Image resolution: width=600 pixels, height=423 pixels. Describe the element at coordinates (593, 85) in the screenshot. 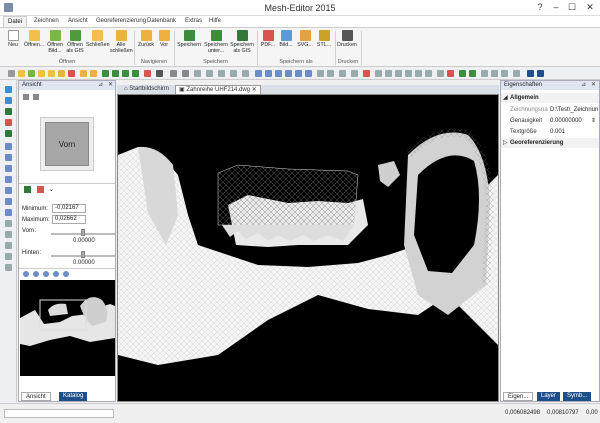

I see `properties-close-icon: ✕` at that location.